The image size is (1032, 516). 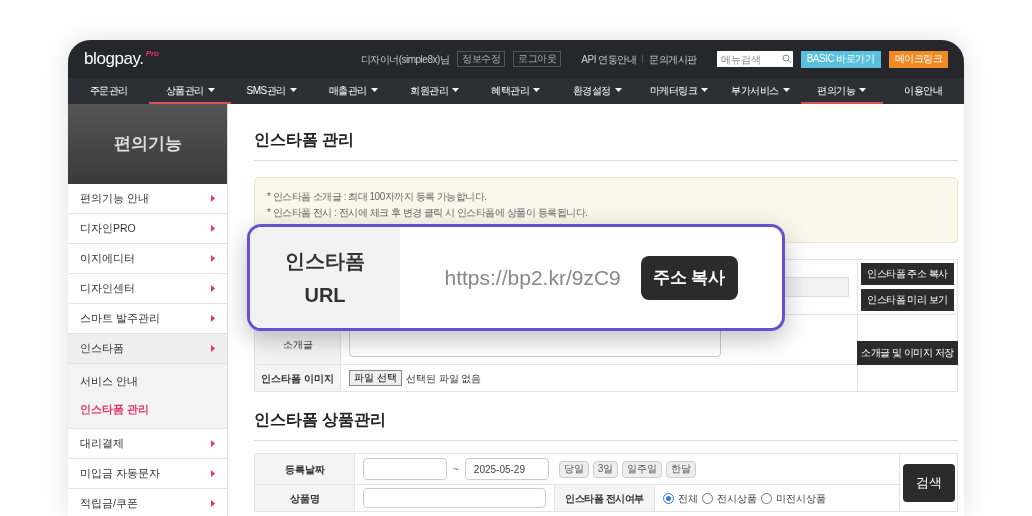 I want to click on radio-option: 전시상품, so click(x=729, y=498).